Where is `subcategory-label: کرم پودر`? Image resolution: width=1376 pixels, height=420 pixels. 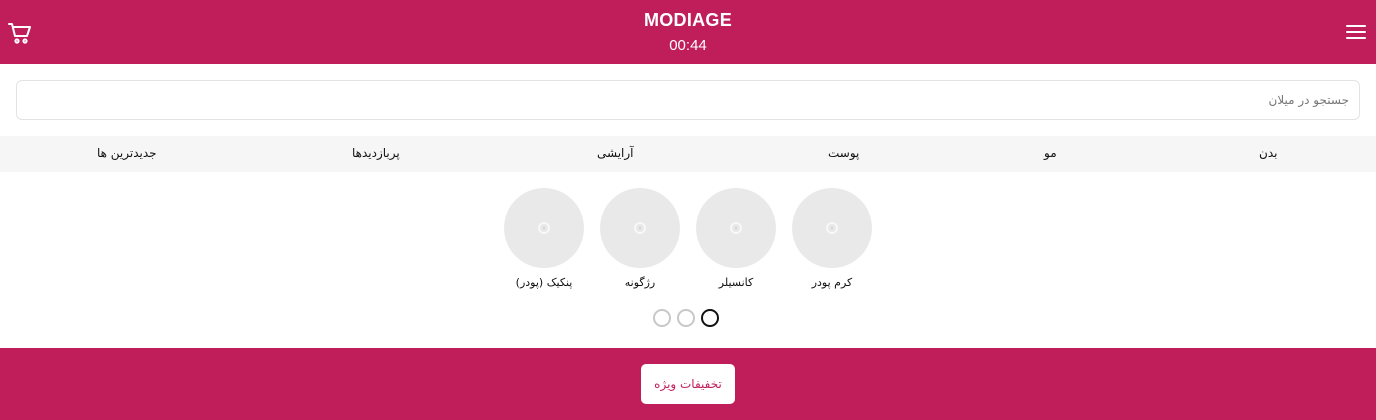
subcategory-label: کرم پودر is located at coordinates (832, 282).